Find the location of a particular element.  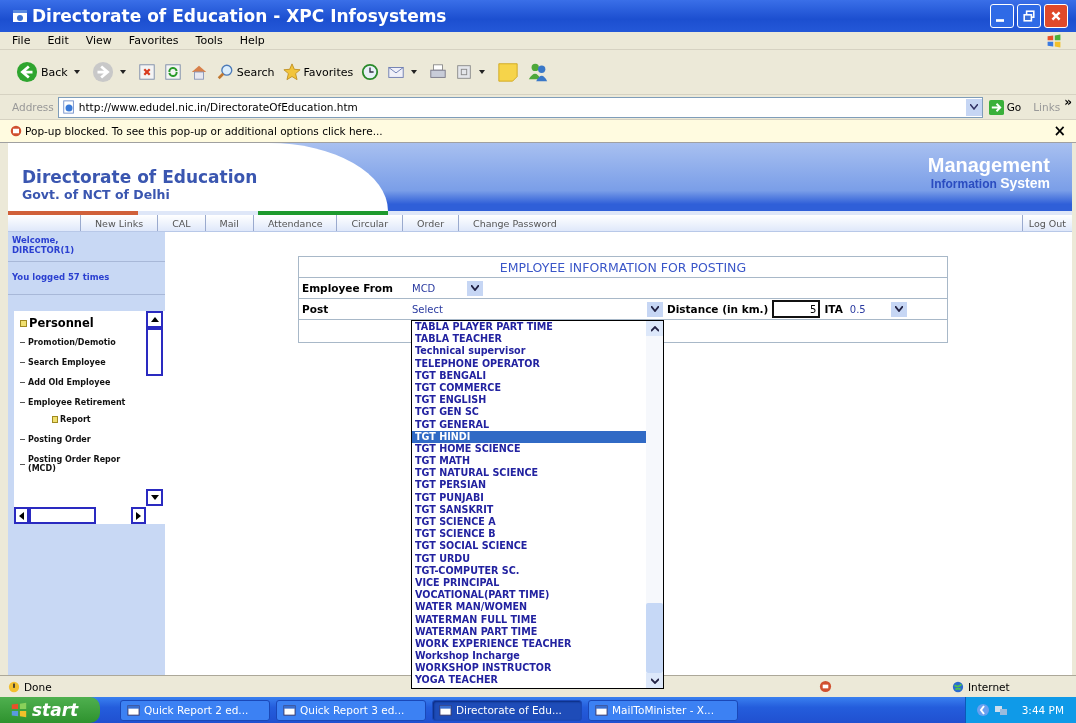

tree-dash-icon is located at coordinates (22, 402).